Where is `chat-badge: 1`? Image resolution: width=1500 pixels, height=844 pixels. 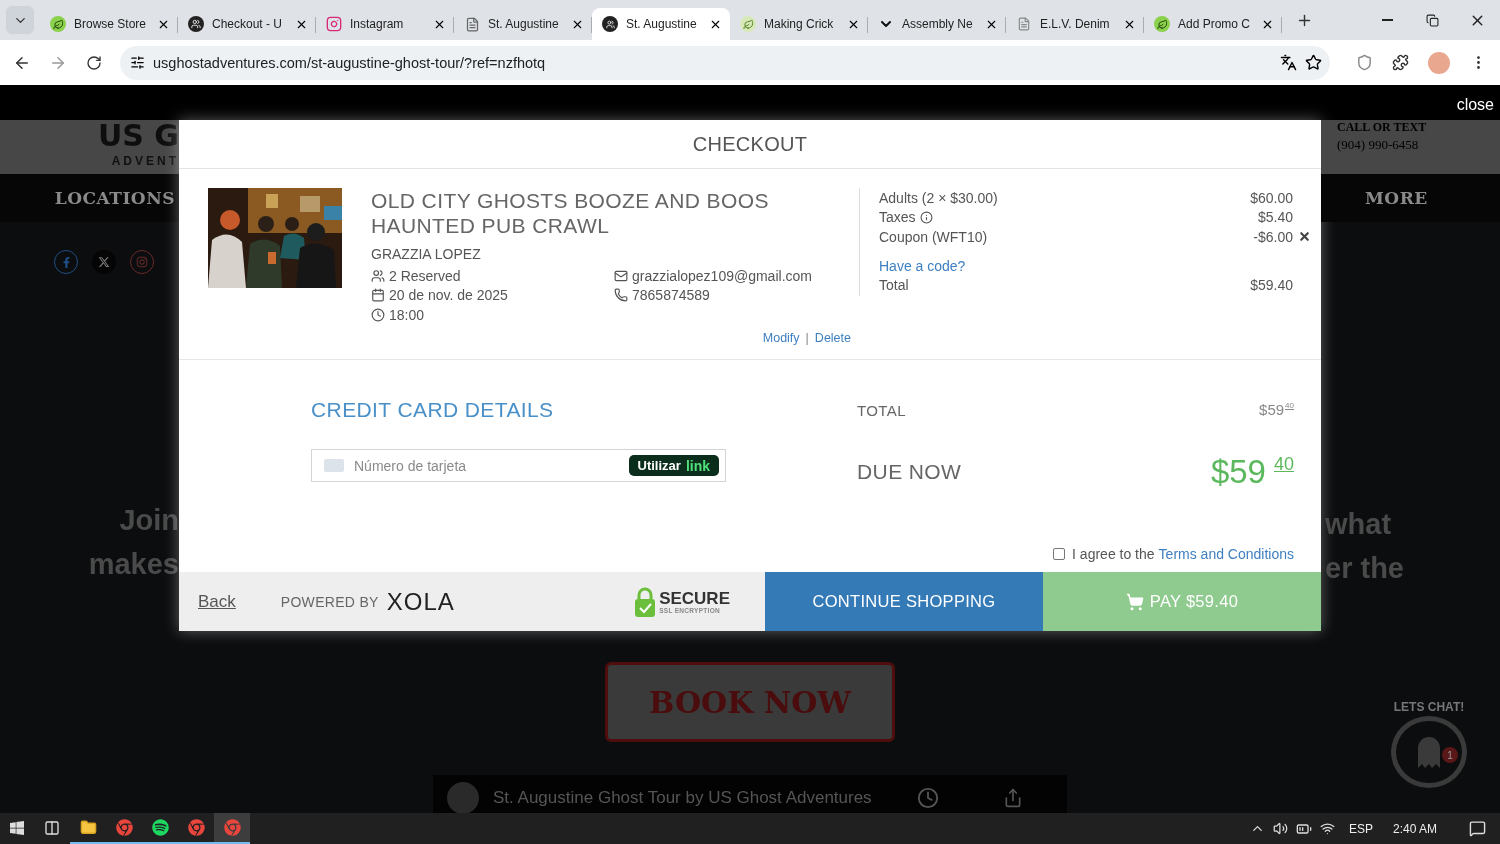
chat-badge: 1 is located at coordinates (1429, 752).